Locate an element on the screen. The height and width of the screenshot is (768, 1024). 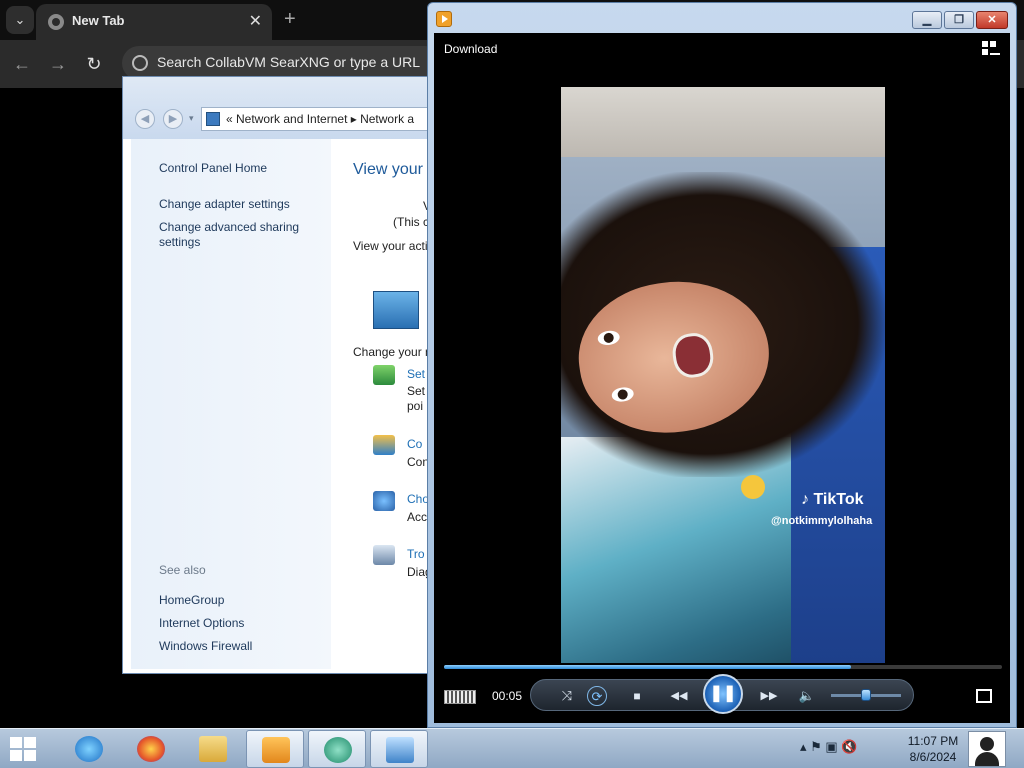
control-panel-taskbar-button is located at coordinates (399, 749).